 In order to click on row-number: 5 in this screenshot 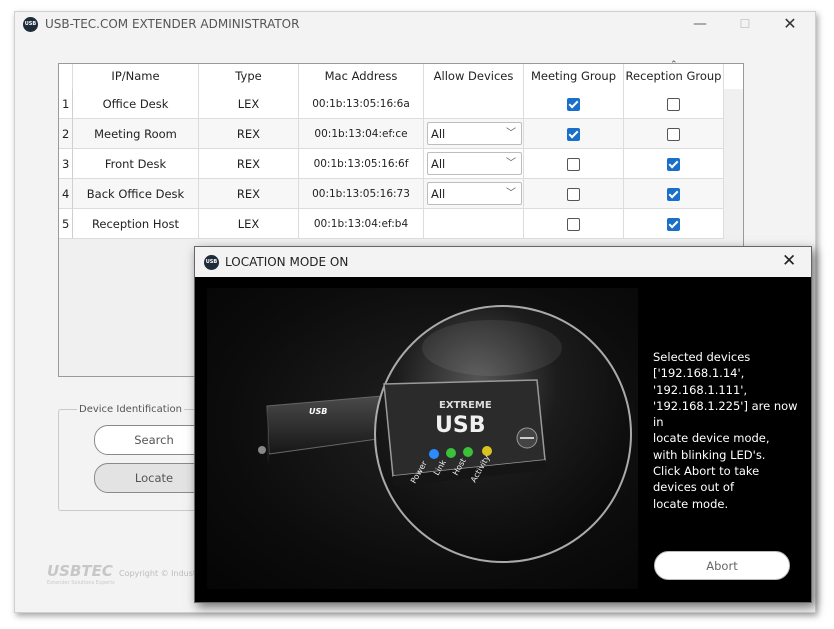, I will do `click(66, 224)`.